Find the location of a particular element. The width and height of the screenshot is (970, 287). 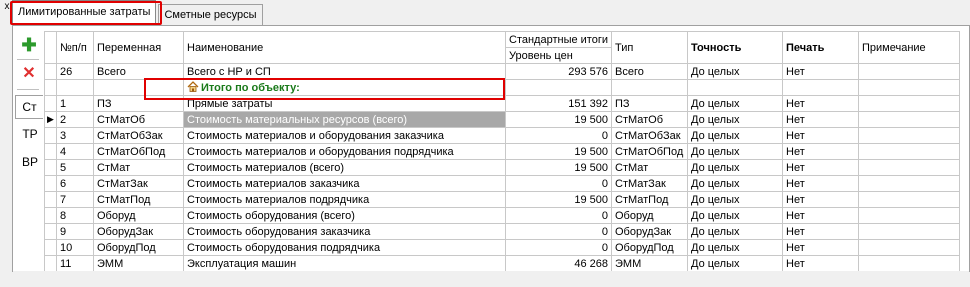

delete-row-button: ✕ is located at coordinates (29, 73).